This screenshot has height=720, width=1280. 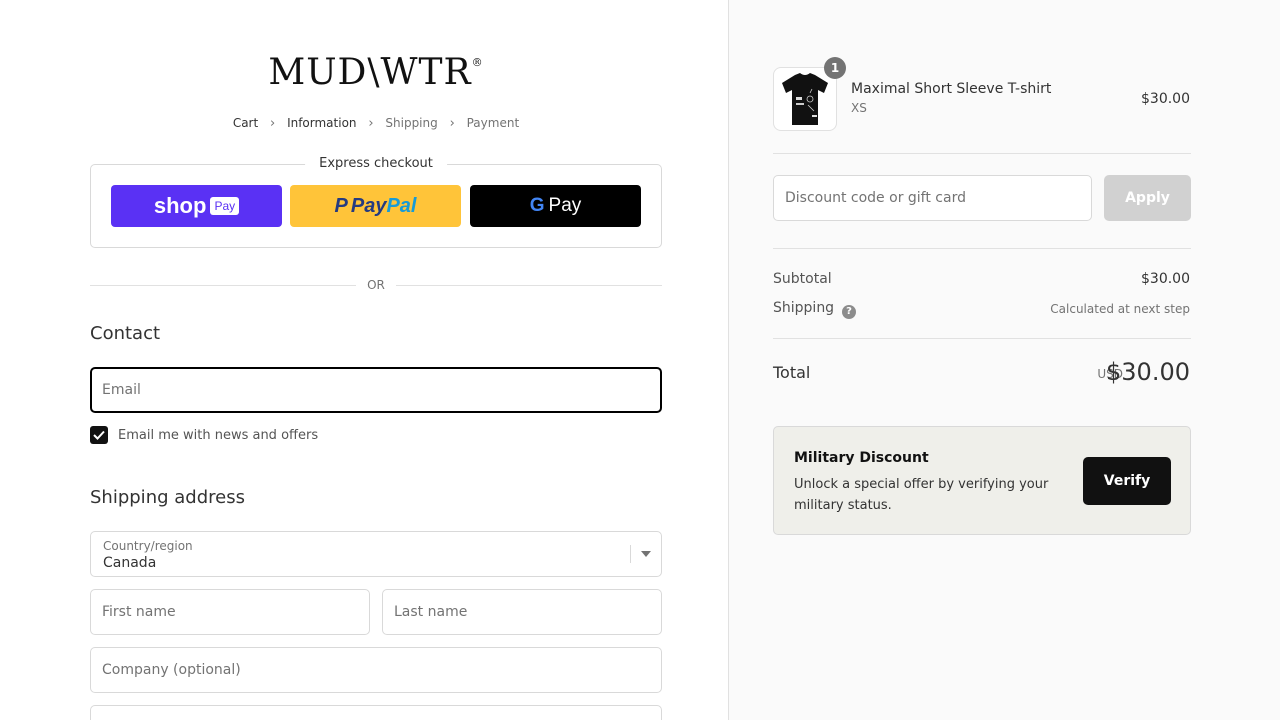 What do you see at coordinates (1165, 99) in the screenshot?
I see `product-price: $30.00` at bounding box center [1165, 99].